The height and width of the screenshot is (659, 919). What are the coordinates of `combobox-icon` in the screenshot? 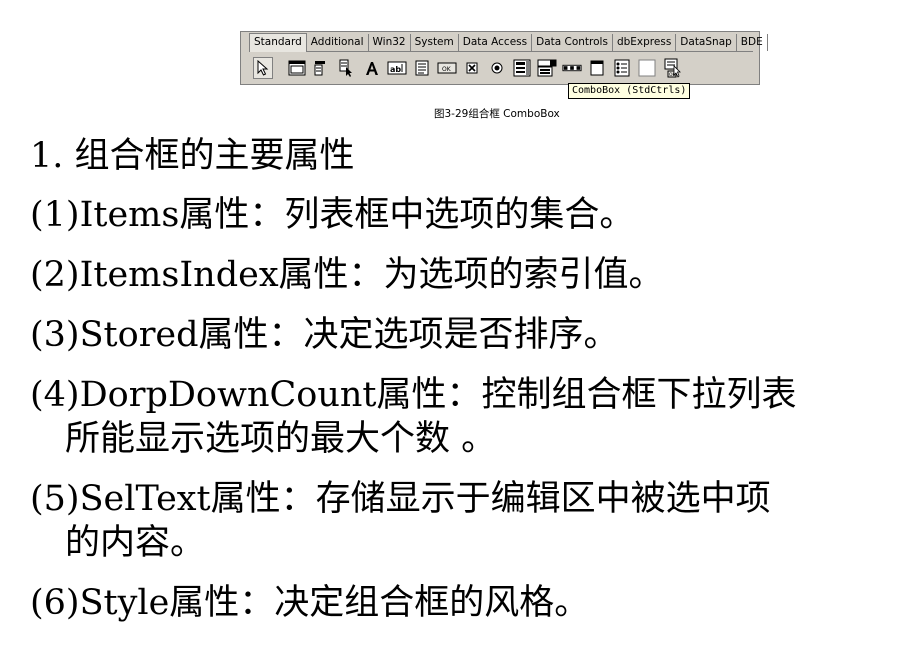 It's located at (547, 68).